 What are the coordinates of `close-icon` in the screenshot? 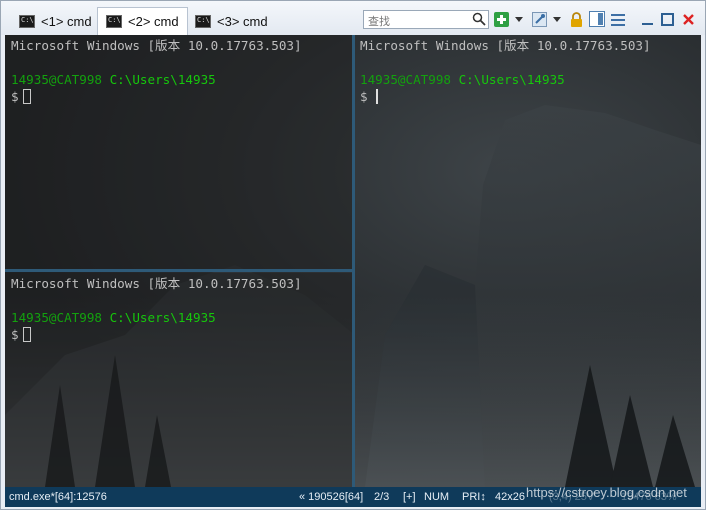 It's located at (688, 19).